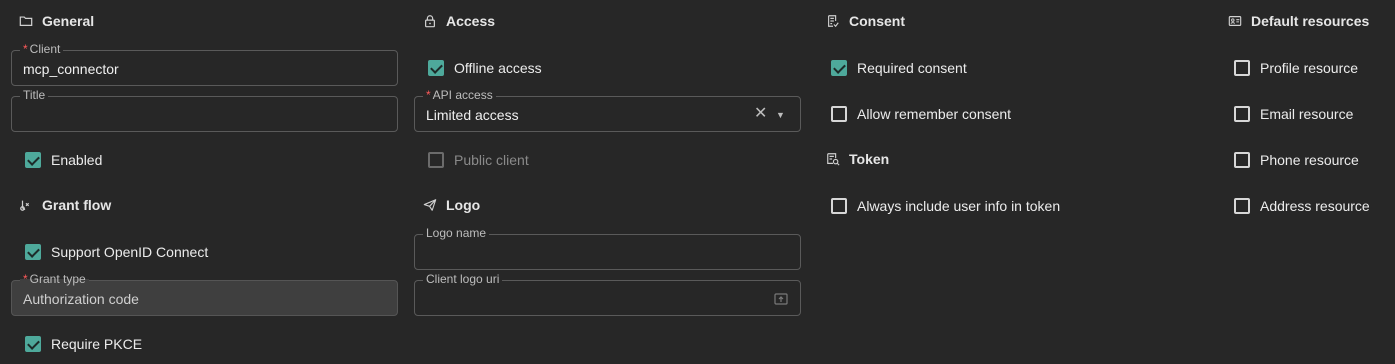  I want to click on phone-resource-checkbox: Phone resource, so click(1296, 160).